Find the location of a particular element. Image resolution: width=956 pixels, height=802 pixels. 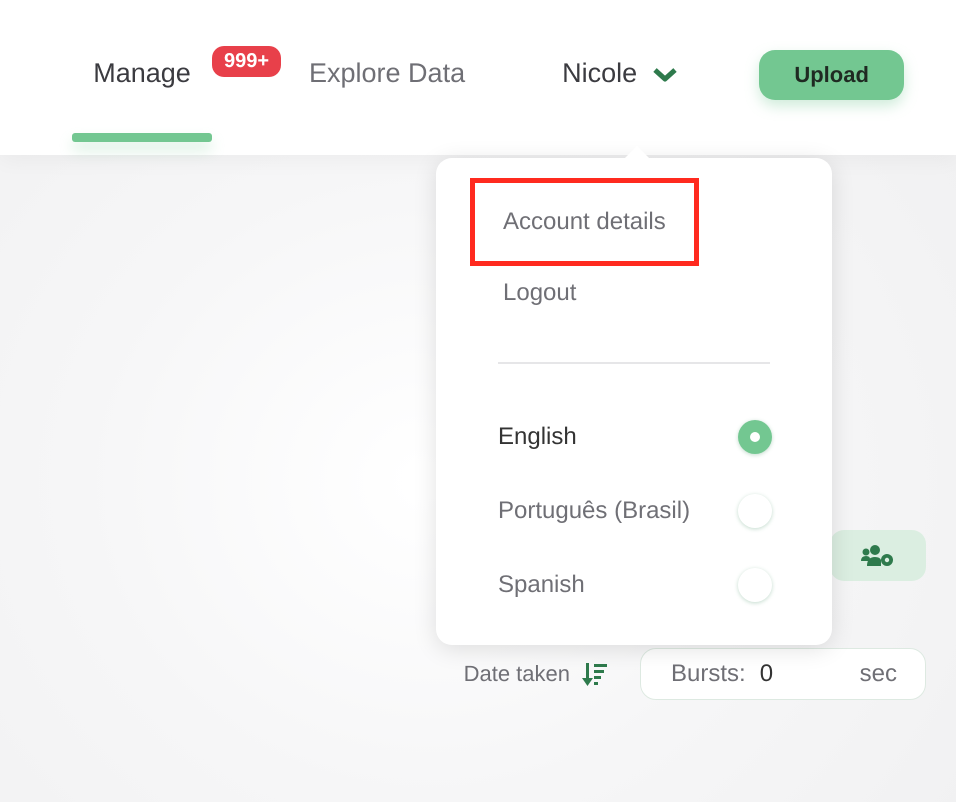

bursts-label: Bursts: is located at coordinates (708, 674).